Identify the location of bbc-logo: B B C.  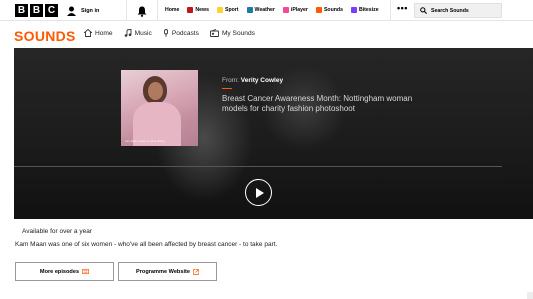
(36, 10).